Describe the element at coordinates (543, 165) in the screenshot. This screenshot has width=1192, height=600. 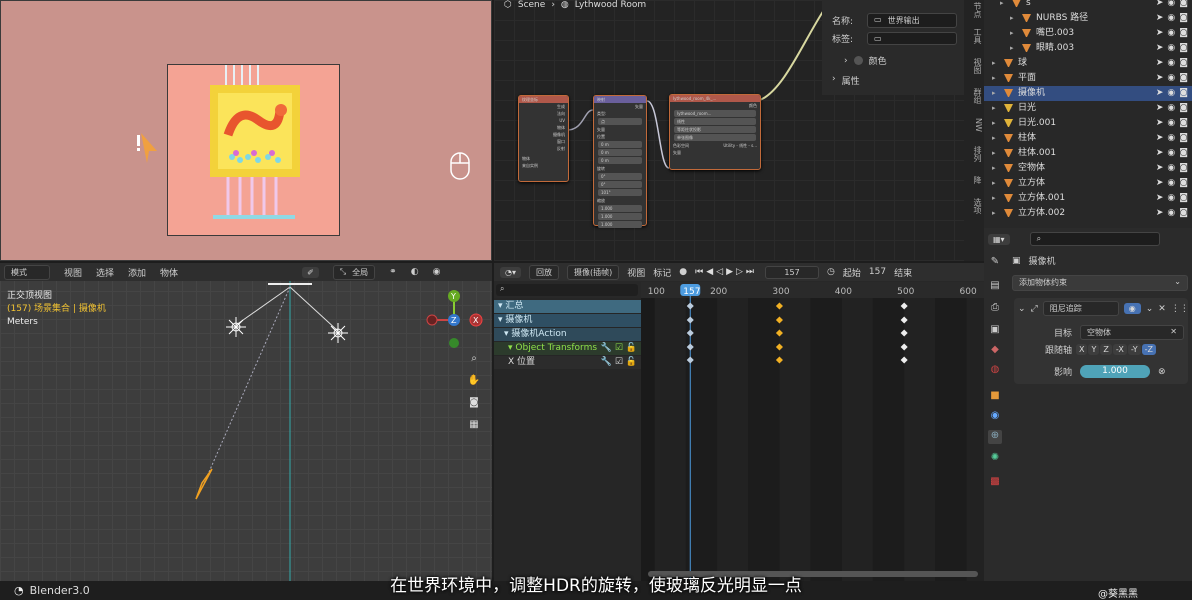
I see `instancer-checkbox: 来自实例` at that location.